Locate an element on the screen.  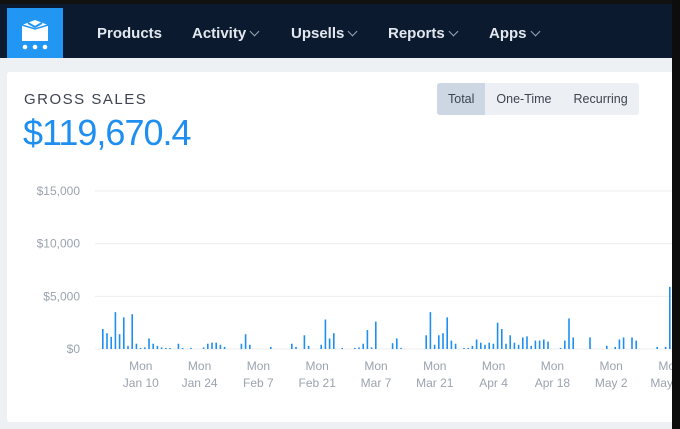
y-tick-label: $0 is located at coordinates (74, 349).